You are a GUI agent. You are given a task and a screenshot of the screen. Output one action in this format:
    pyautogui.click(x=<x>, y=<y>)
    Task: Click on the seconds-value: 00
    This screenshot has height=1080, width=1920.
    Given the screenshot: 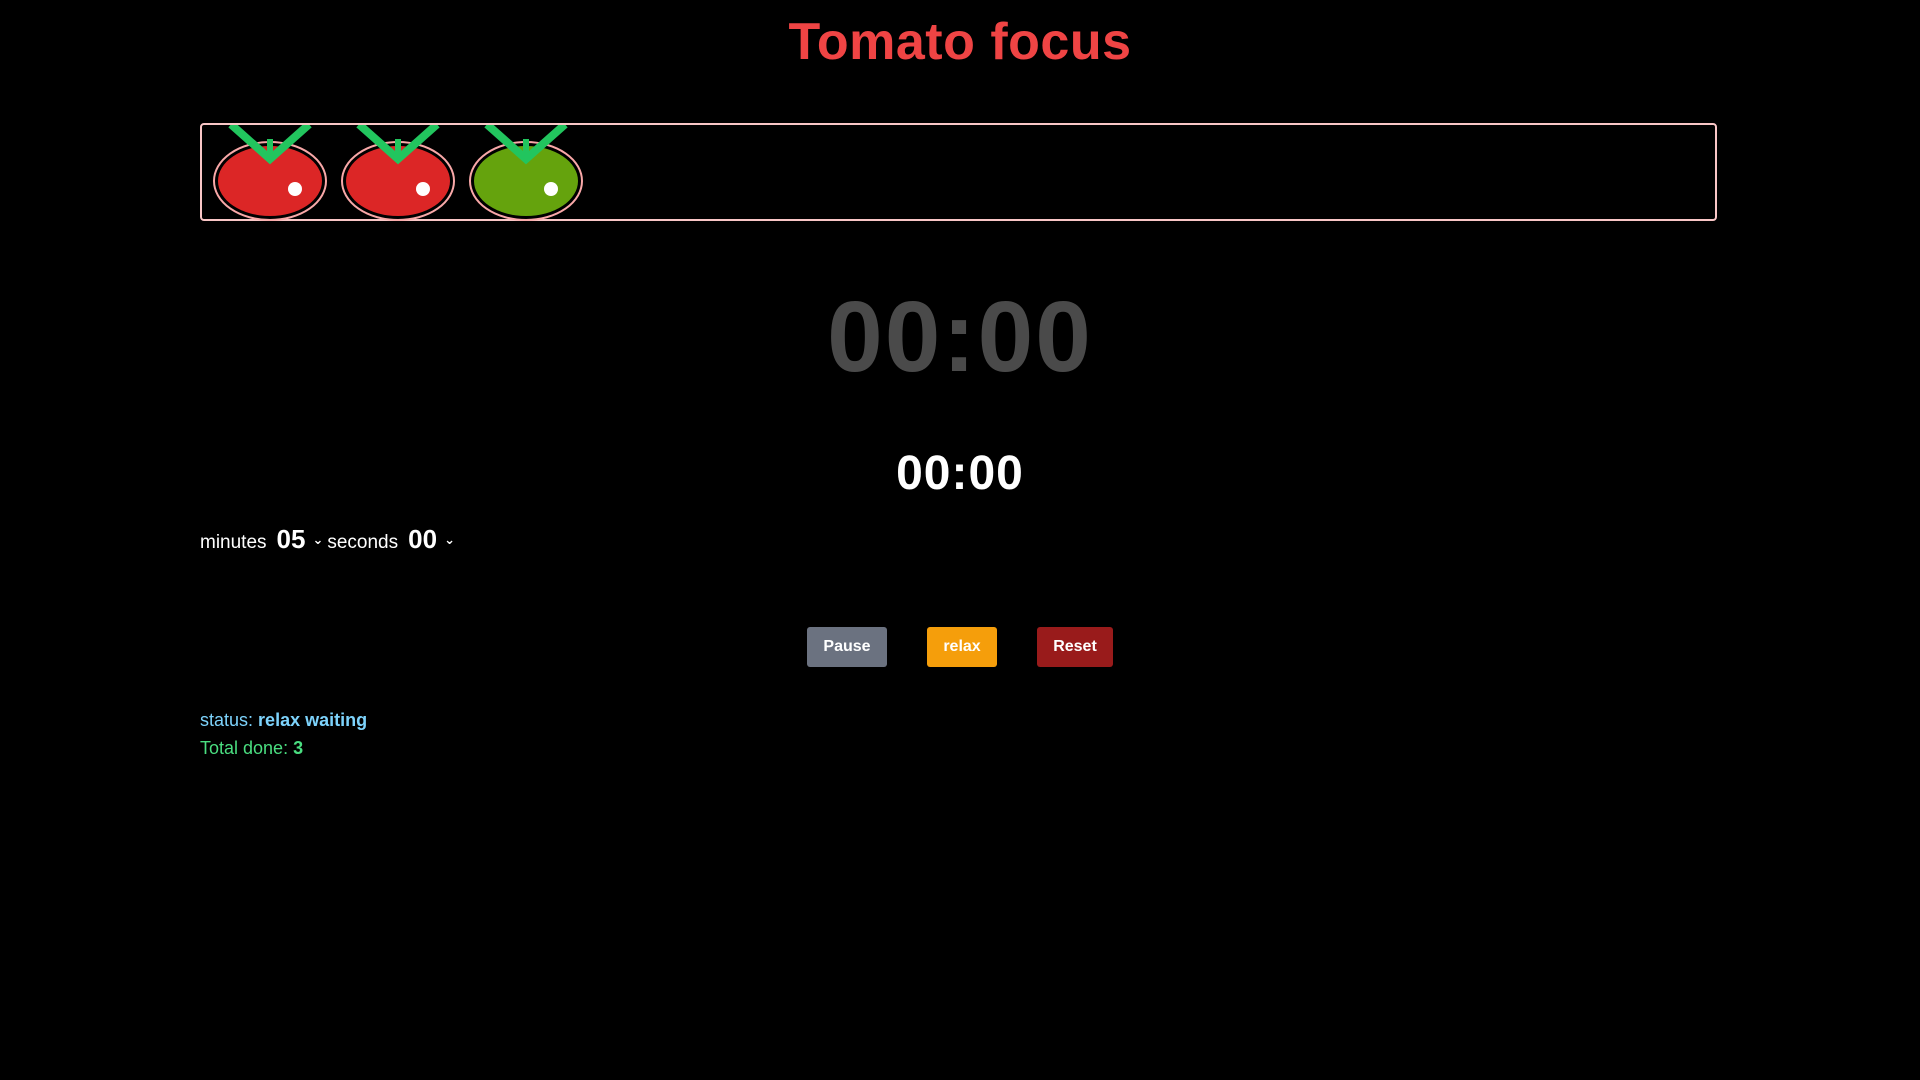 What is the action you would take?
    pyautogui.click(x=423, y=539)
    